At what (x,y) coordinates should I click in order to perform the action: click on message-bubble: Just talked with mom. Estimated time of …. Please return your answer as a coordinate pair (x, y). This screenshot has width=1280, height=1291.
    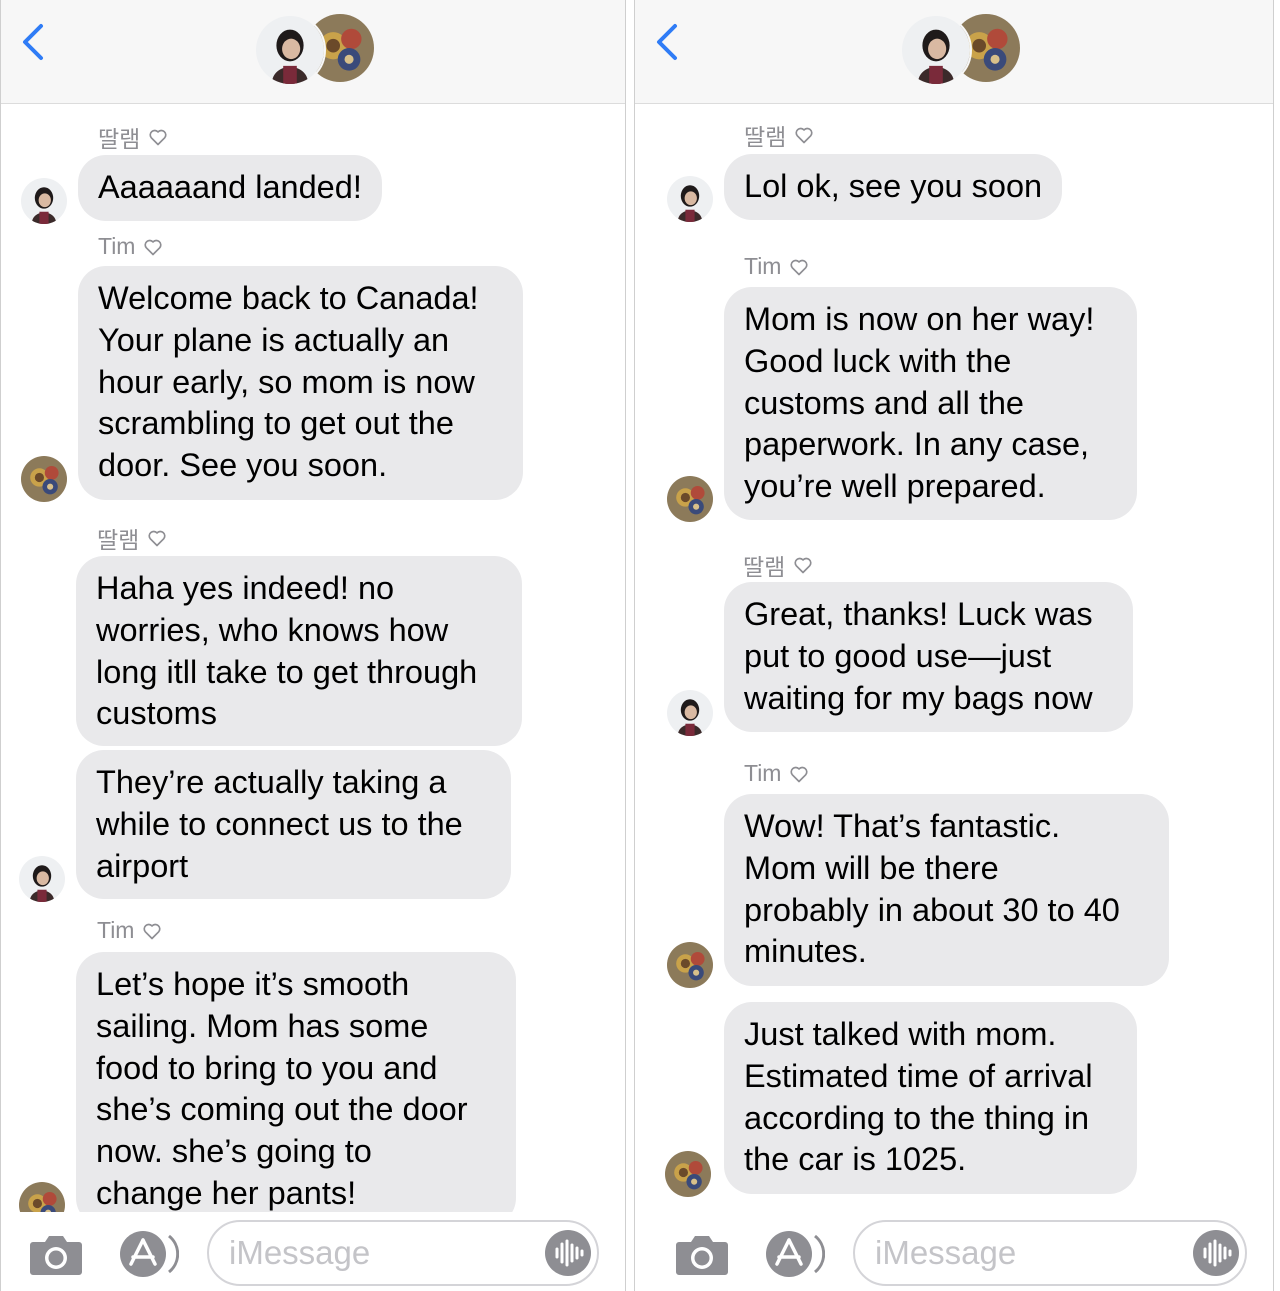
    Looking at the image, I should click on (930, 1098).